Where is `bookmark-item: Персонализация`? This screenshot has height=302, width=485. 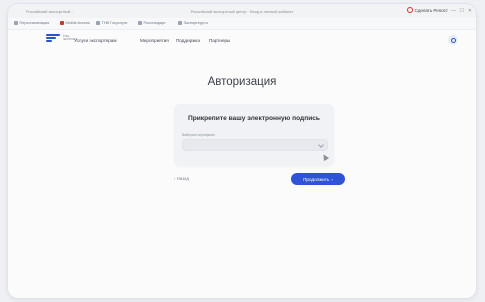
bookmark-item: Персонализация is located at coordinates (31, 23).